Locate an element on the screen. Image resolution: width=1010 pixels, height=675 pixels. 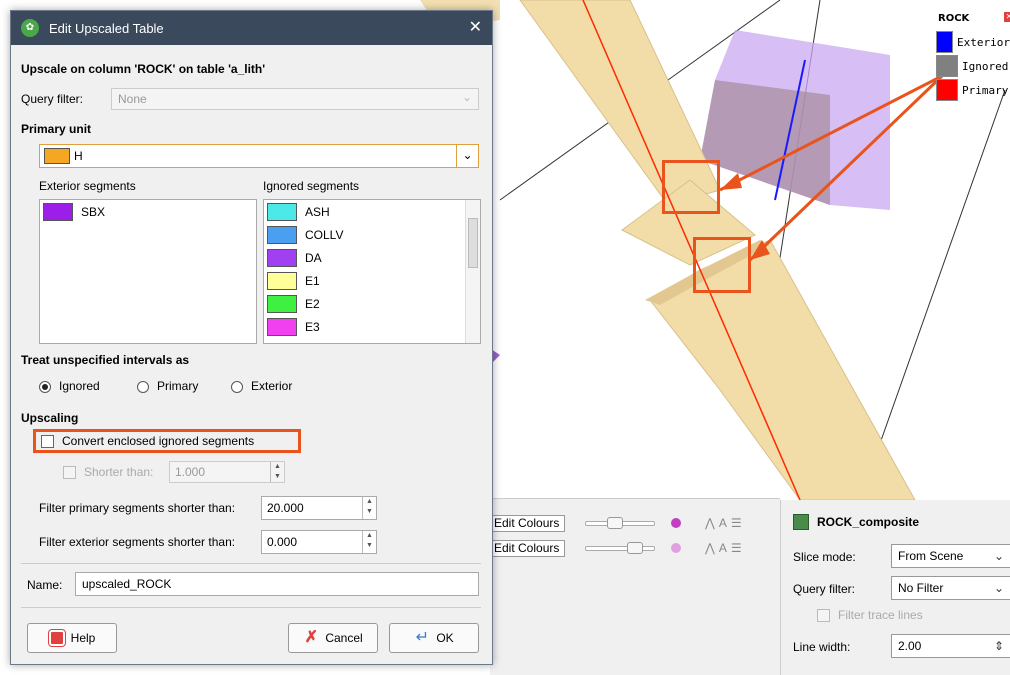
slice-mode-value: From Scene is located at coordinates (931, 556).